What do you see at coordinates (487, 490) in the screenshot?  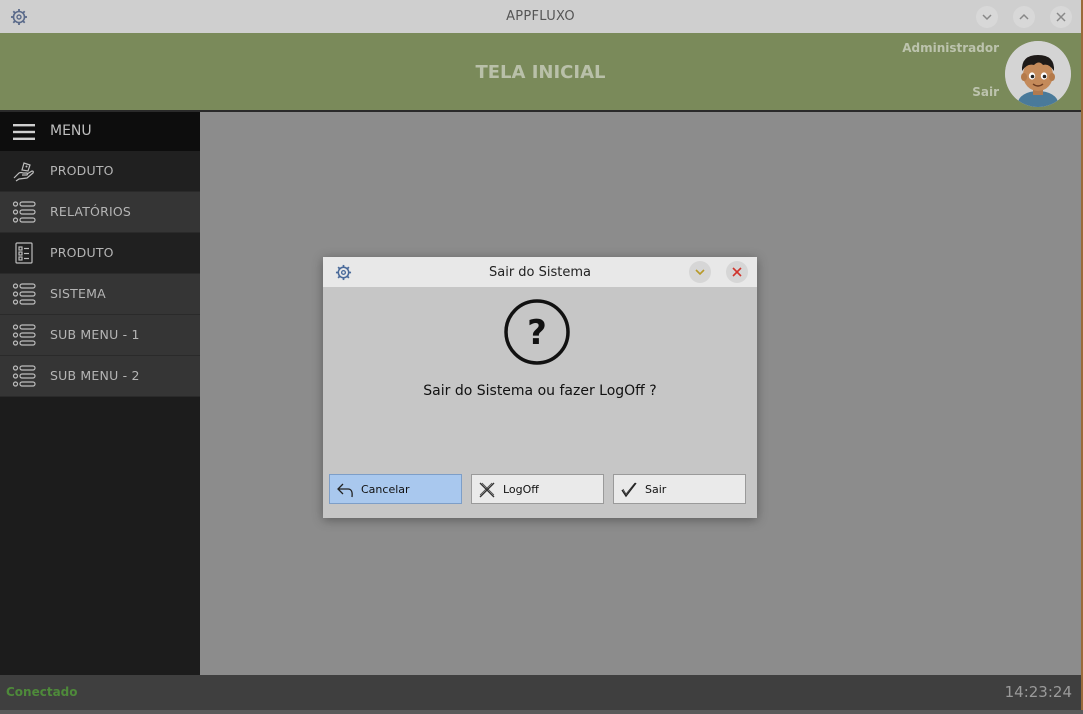 I see `x-mark-icon` at bounding box center [487, 490].